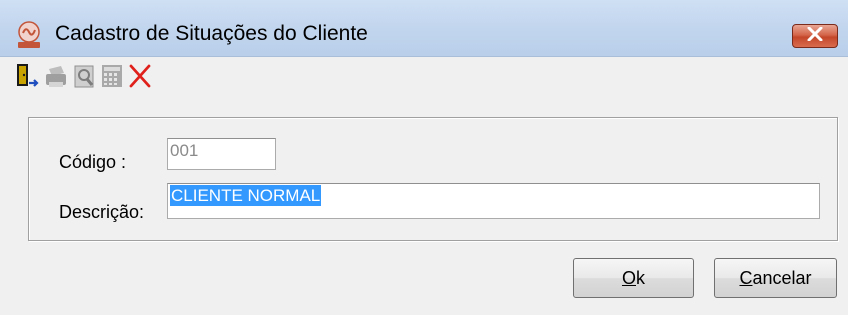 This screenshot has width=848, height=315. I want to click on window-title: Cadastro de Situações do Cliente, so click(211, 33).